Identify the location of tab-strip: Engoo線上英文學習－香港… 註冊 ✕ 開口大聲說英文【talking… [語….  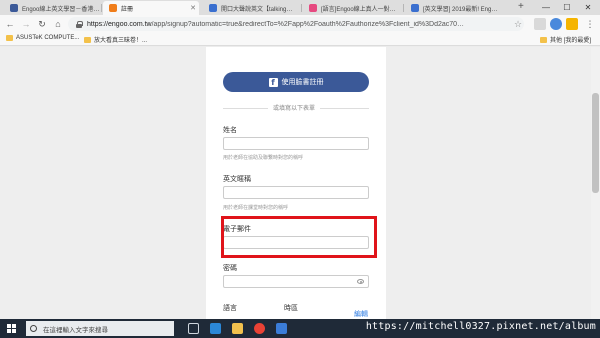
(300, 7).